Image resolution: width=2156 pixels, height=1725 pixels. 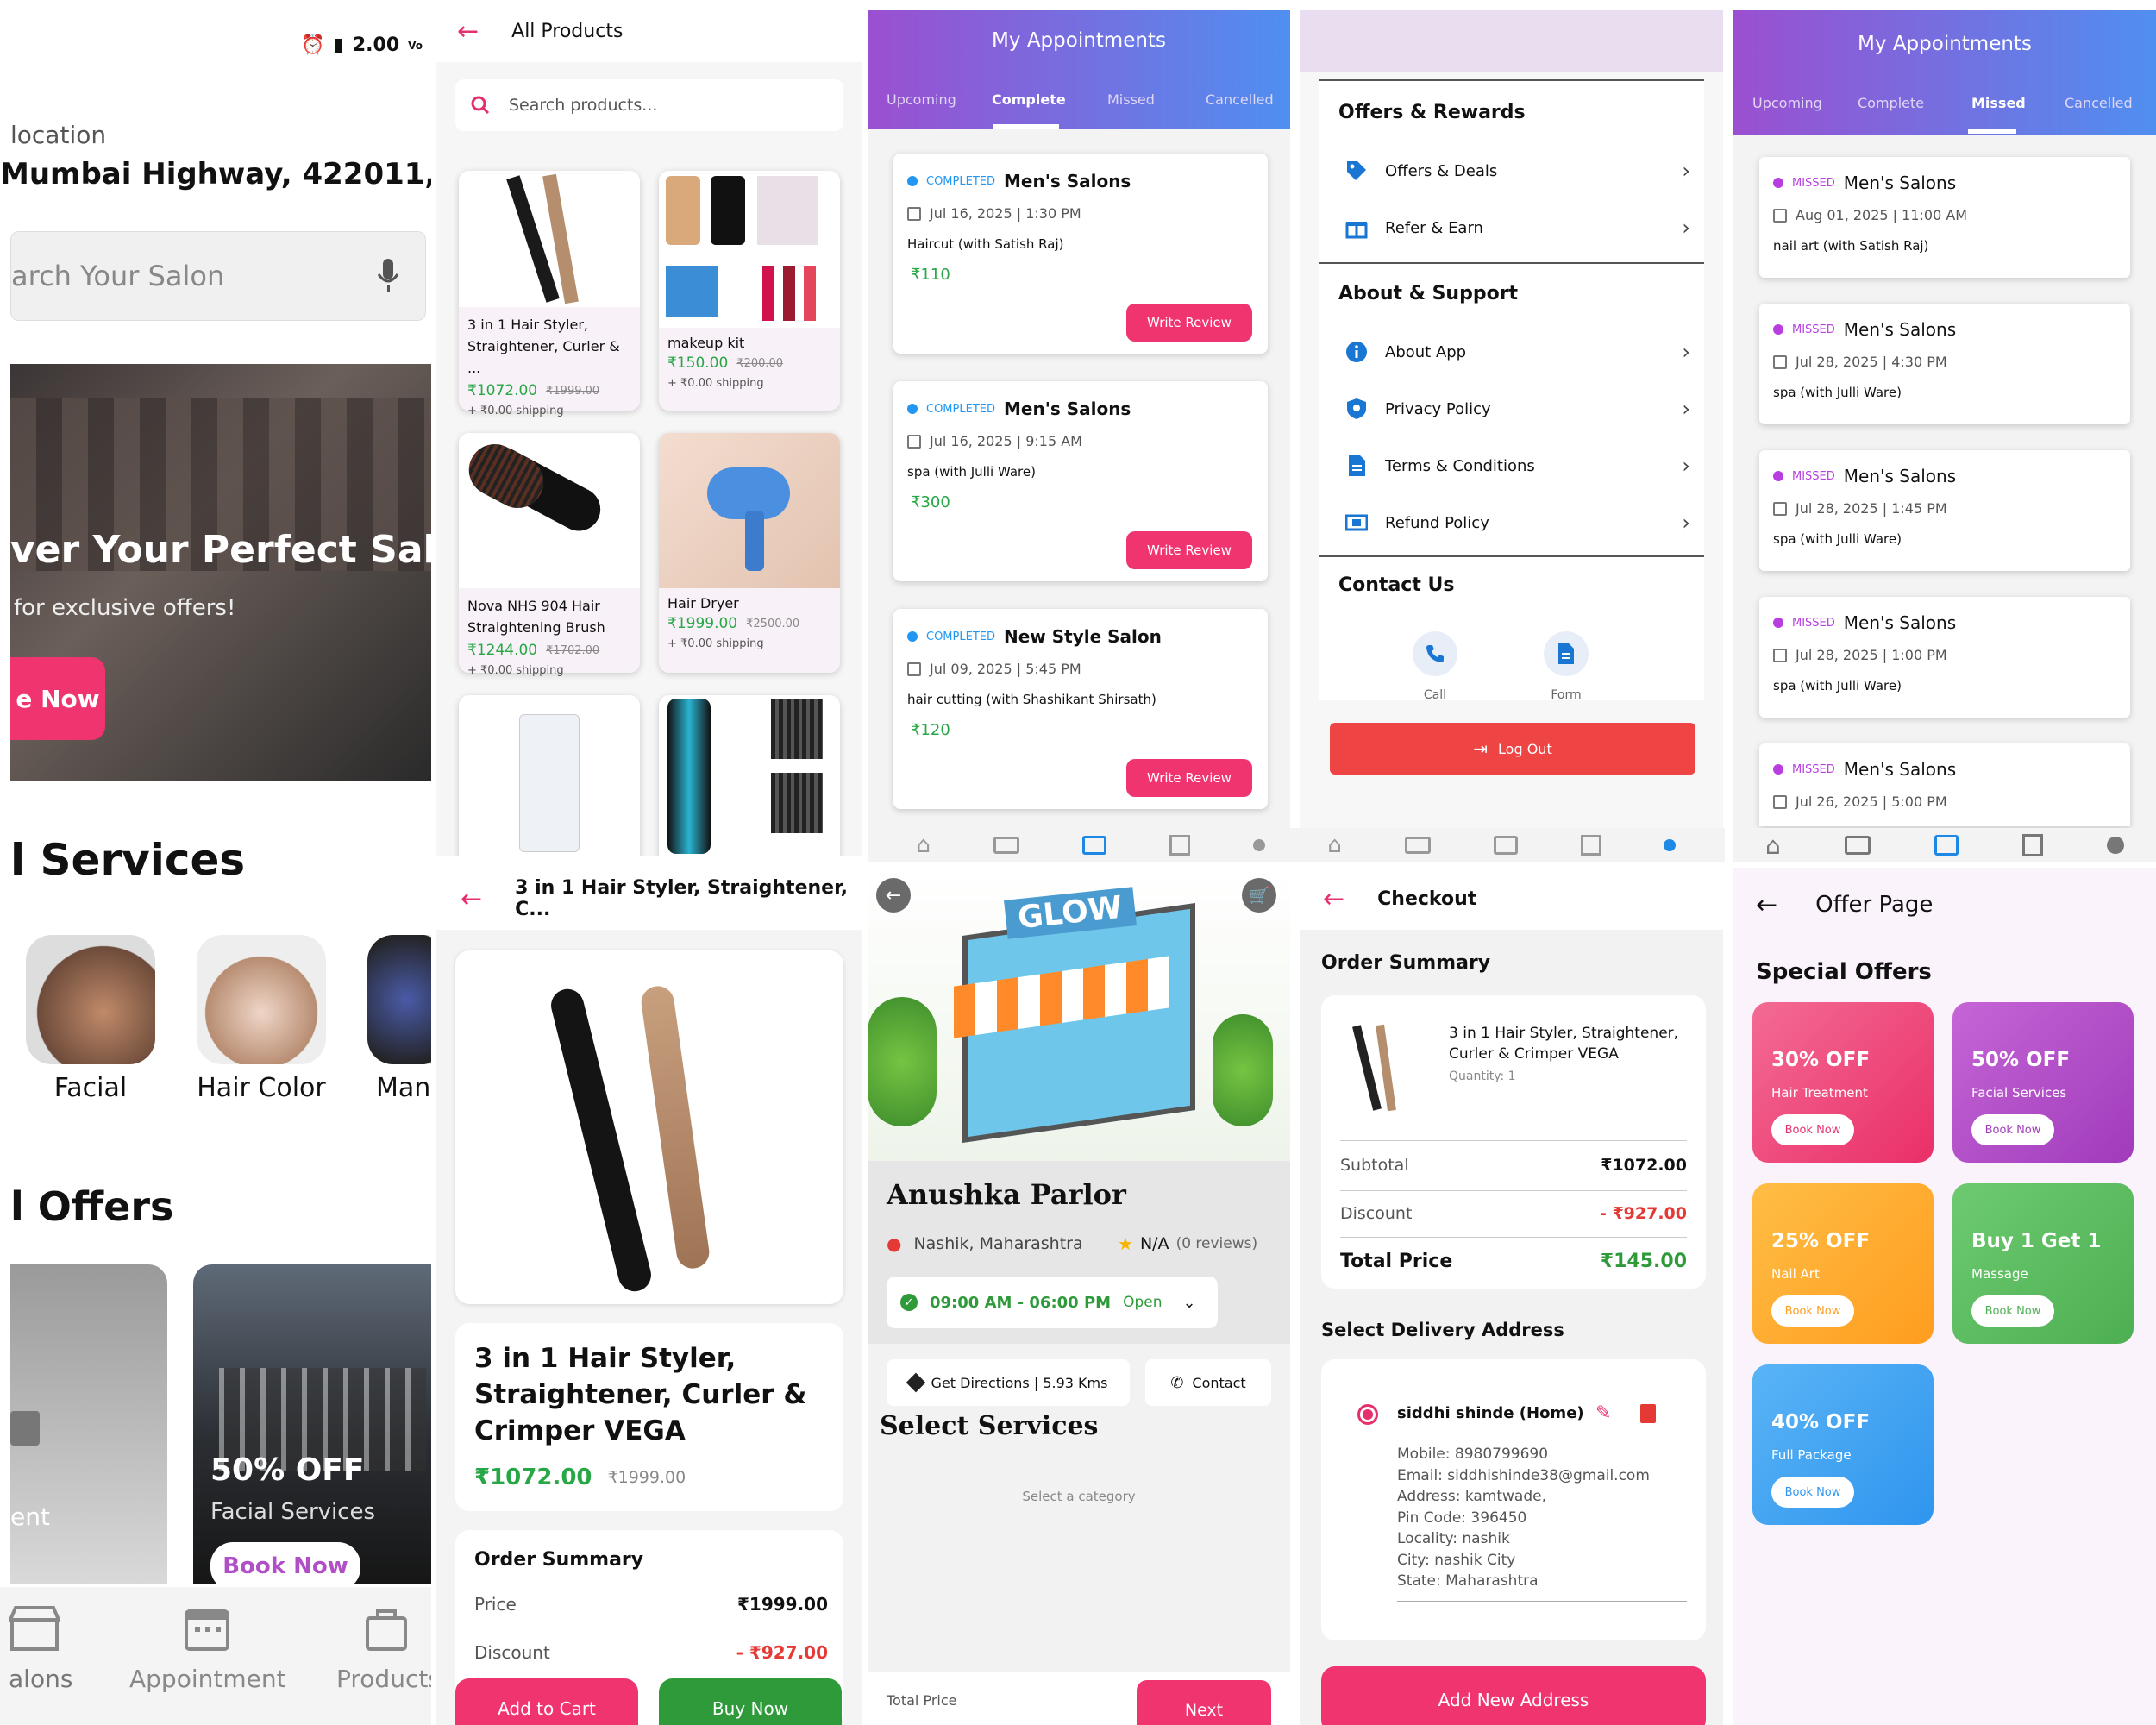 What do you see at coordinates (88, 1424) in the screenshot?
I see `offer-card-left: ent` at bounding box center [88, 1424].